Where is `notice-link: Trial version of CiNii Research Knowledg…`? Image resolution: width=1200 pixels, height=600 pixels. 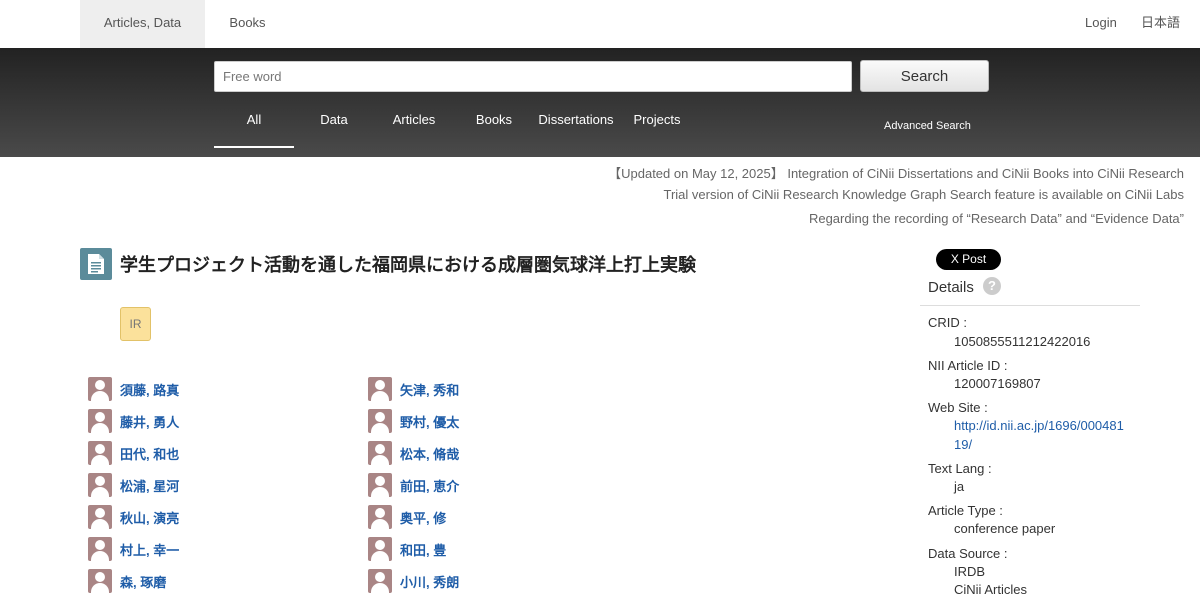 notice-link: Trial version of CiNii Research Knowledg… is located at coordinates (924, 194).